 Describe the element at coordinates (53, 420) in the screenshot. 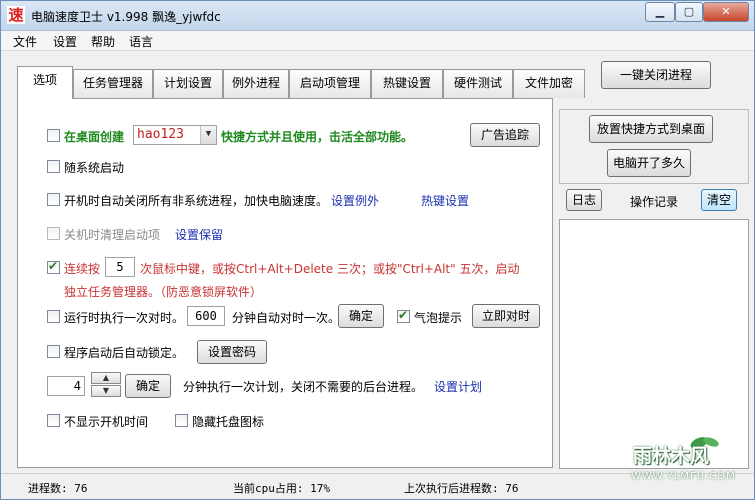

I see `hide-boot-time-checkbox` at that location.